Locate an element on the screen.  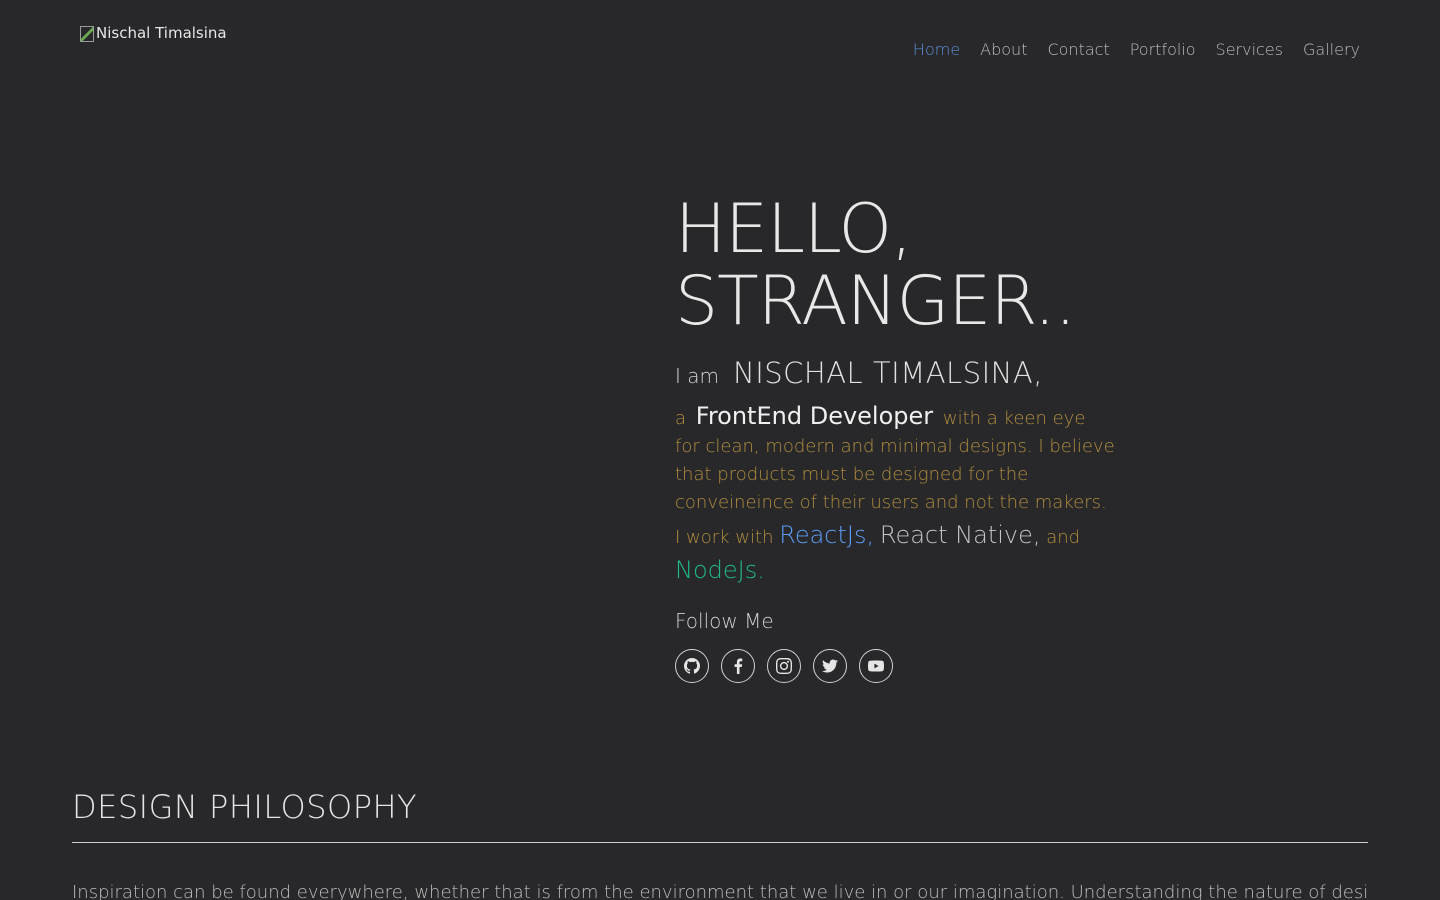
intro-line: I am NISCHAL TIMALSINA, is located at coordinates (895, 373).